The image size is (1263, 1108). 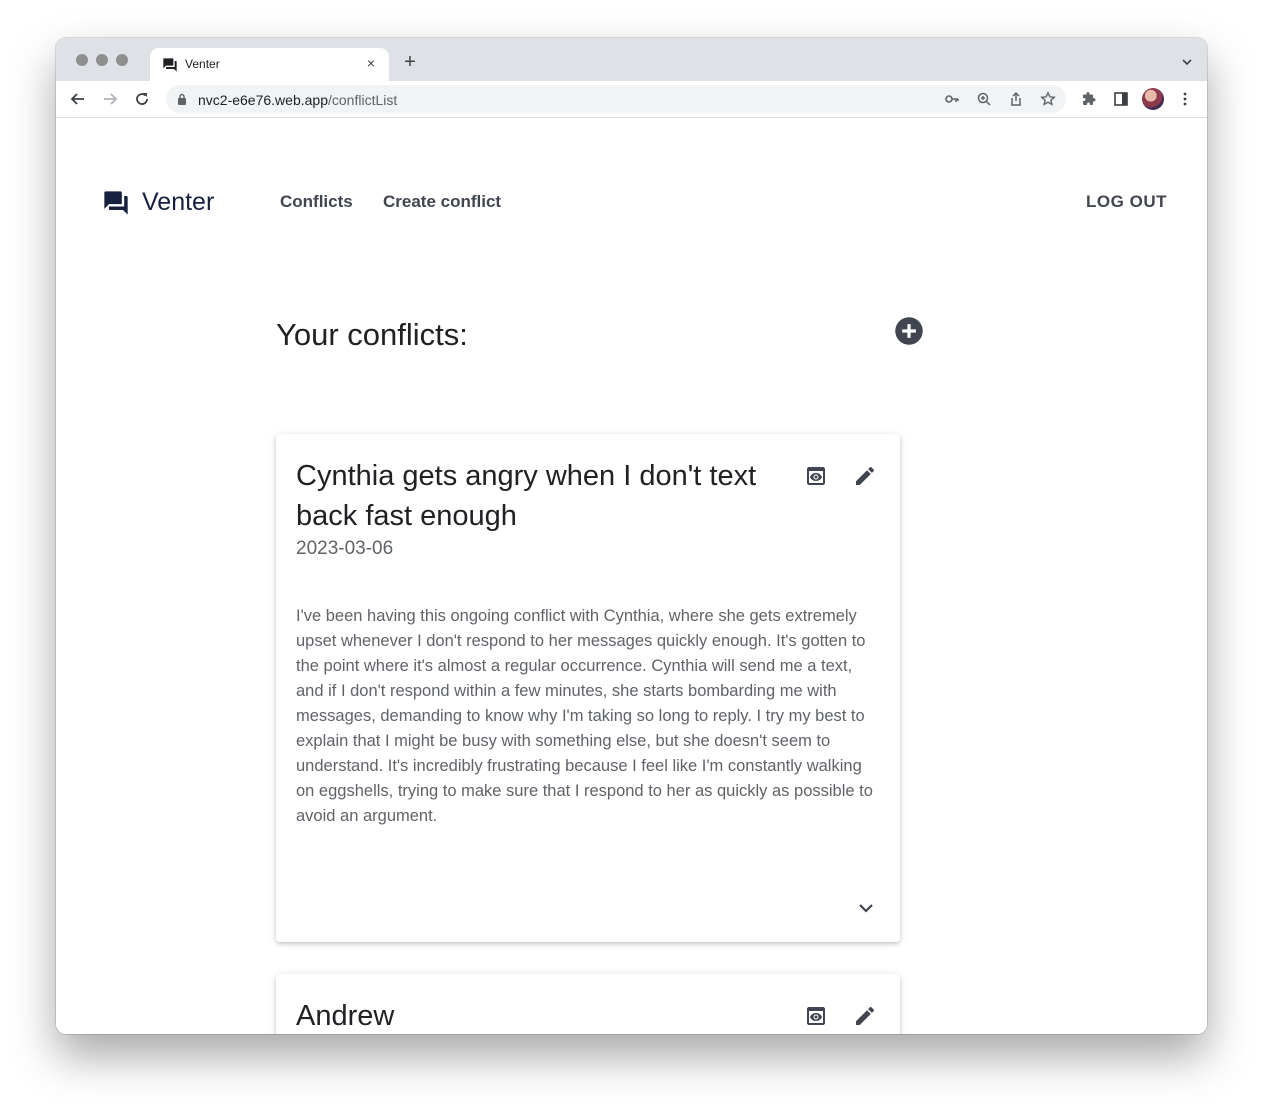 What do you see at coordinates (631, 59) in the screenshot?
I see `tab-strip: Venter × +` at bounding box center [631, 59].